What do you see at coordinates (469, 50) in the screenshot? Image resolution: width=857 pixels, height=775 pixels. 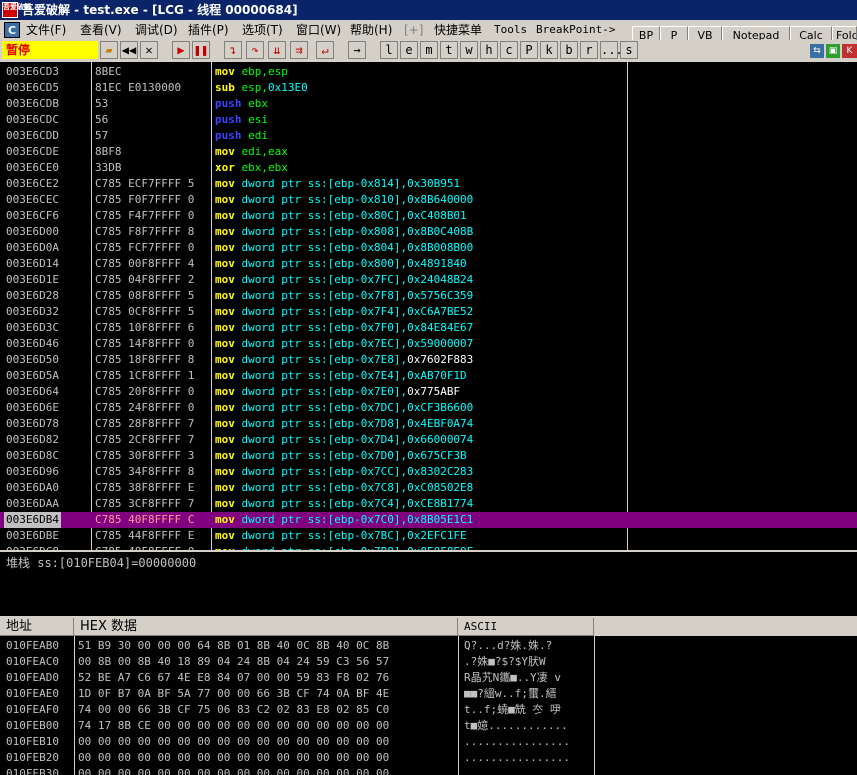 I see `windows-button: w` at bounding box center [469, 50].